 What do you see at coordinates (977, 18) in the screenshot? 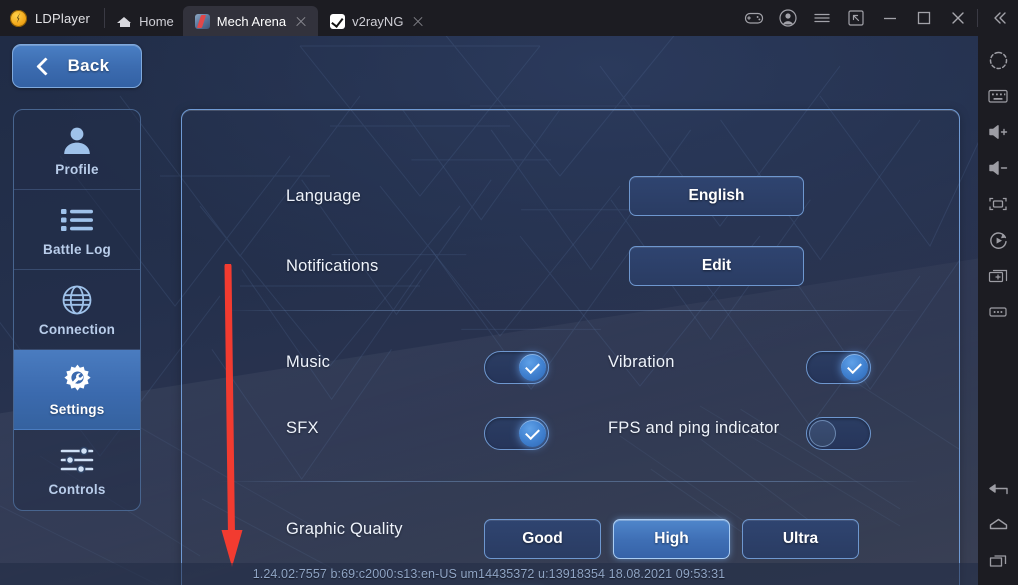
I see `window-controls-divider` at bounding box center [977, 18].